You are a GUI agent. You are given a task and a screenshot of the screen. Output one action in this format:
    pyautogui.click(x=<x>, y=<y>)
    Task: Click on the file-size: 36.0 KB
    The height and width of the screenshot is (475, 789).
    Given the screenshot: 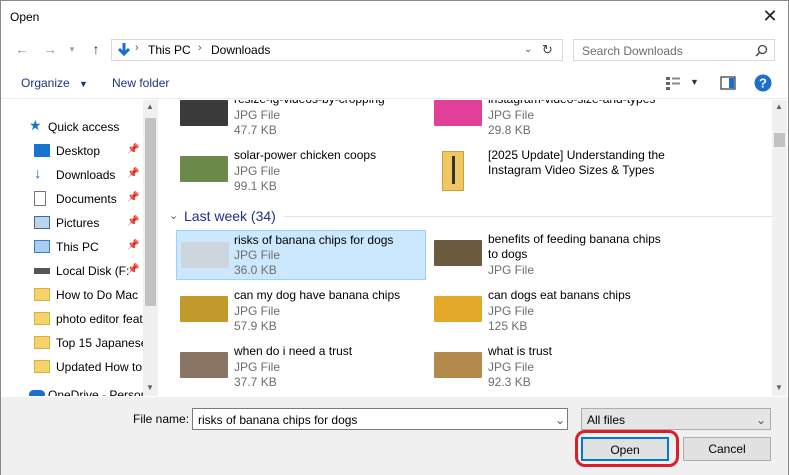 What is the action you would take?
    pyautogui.click(x=255, y=270)
    